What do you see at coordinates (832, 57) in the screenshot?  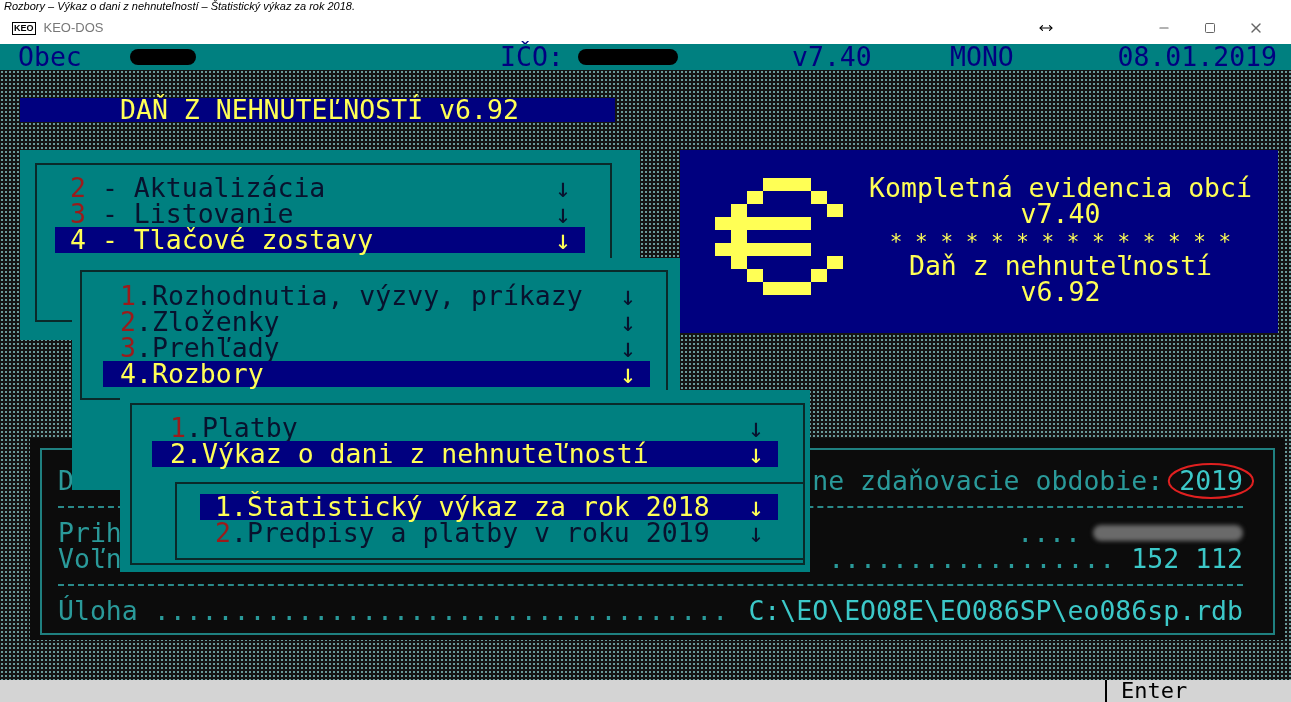 I see `version-text: v7.40` at bounding box center [832, 57].